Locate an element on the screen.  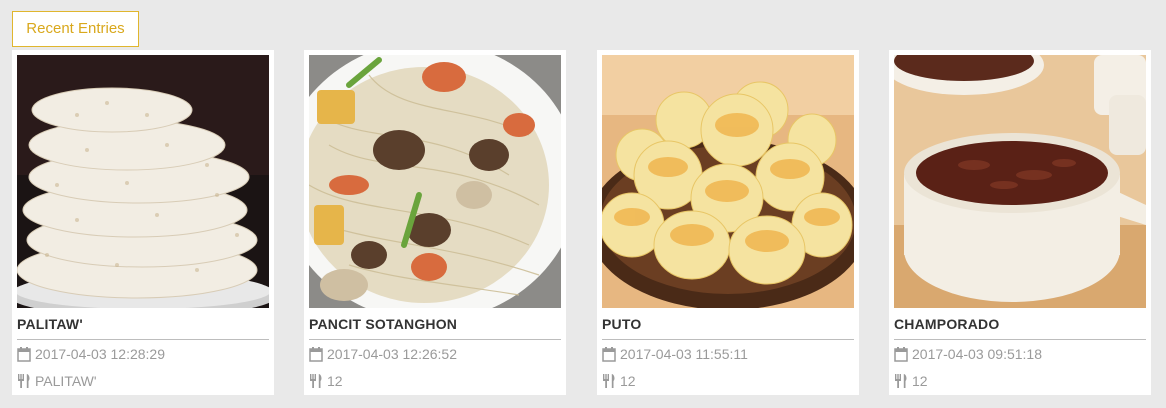
entry-date-row: 2017-04-03 12:26:52 is located at coordinates (435, 355).